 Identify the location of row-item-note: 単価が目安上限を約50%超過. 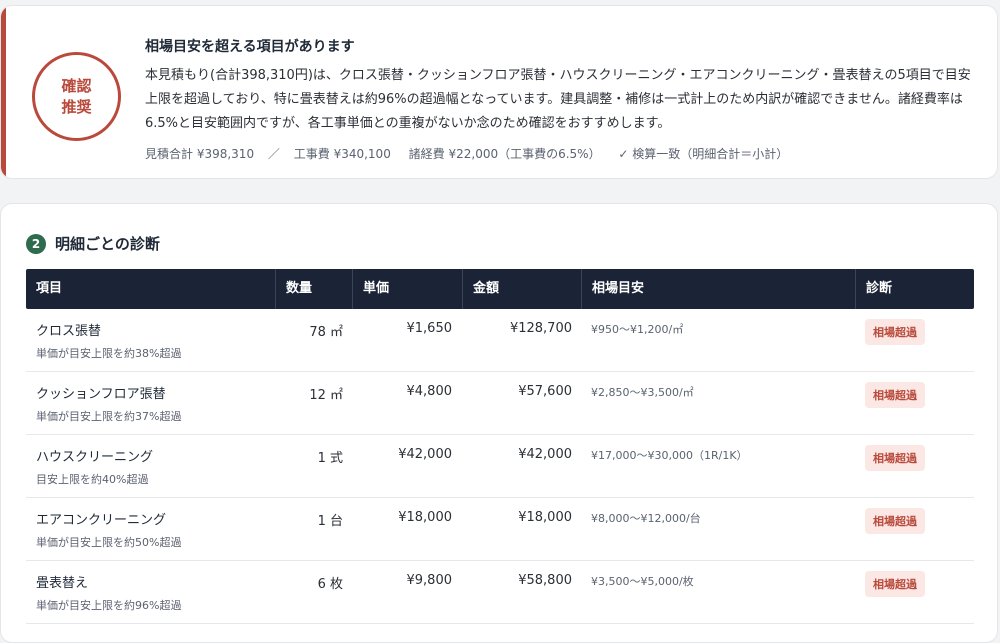
(109, 542).